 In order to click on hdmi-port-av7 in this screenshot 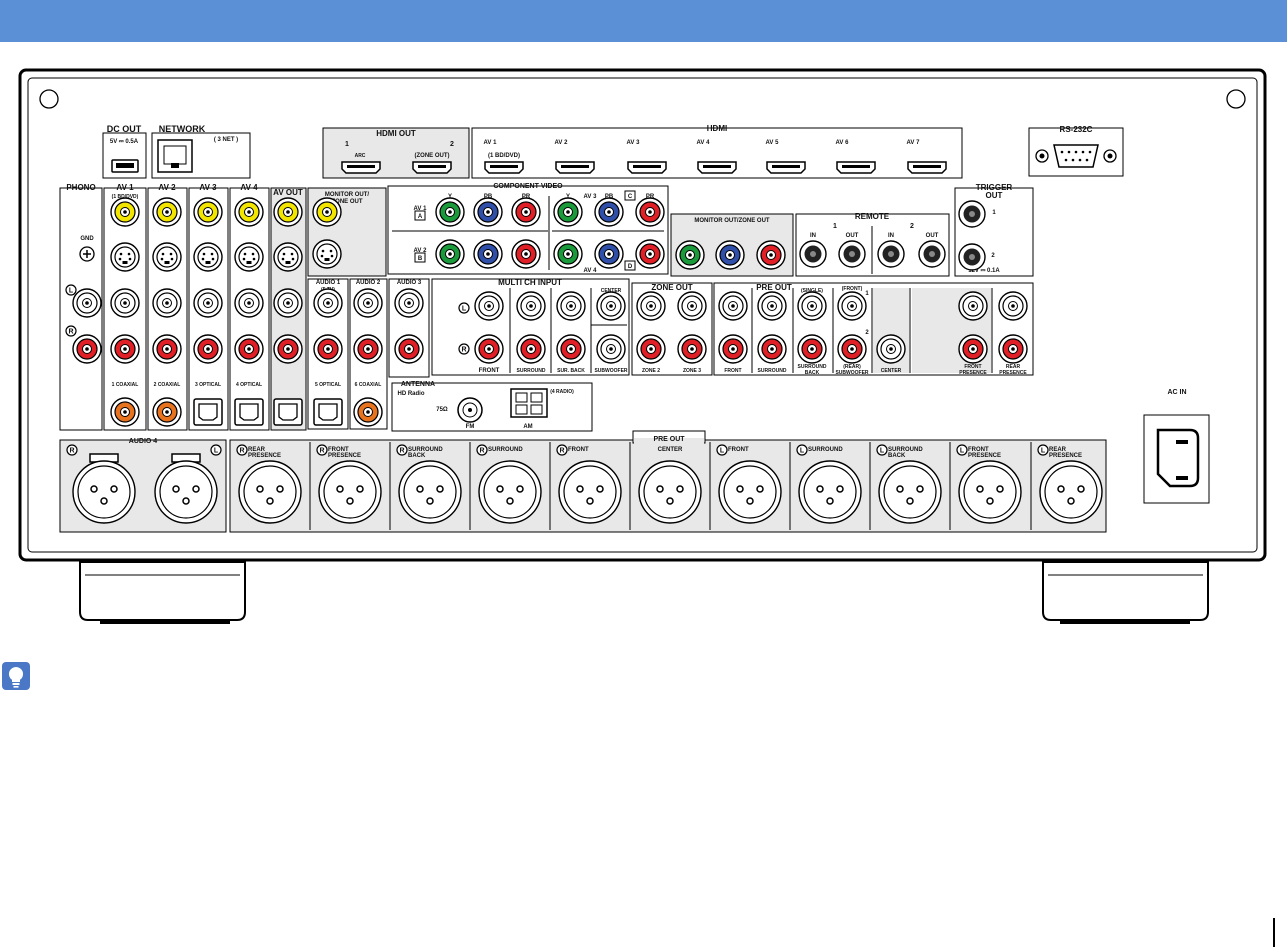, I will do `click(927, 167)`.